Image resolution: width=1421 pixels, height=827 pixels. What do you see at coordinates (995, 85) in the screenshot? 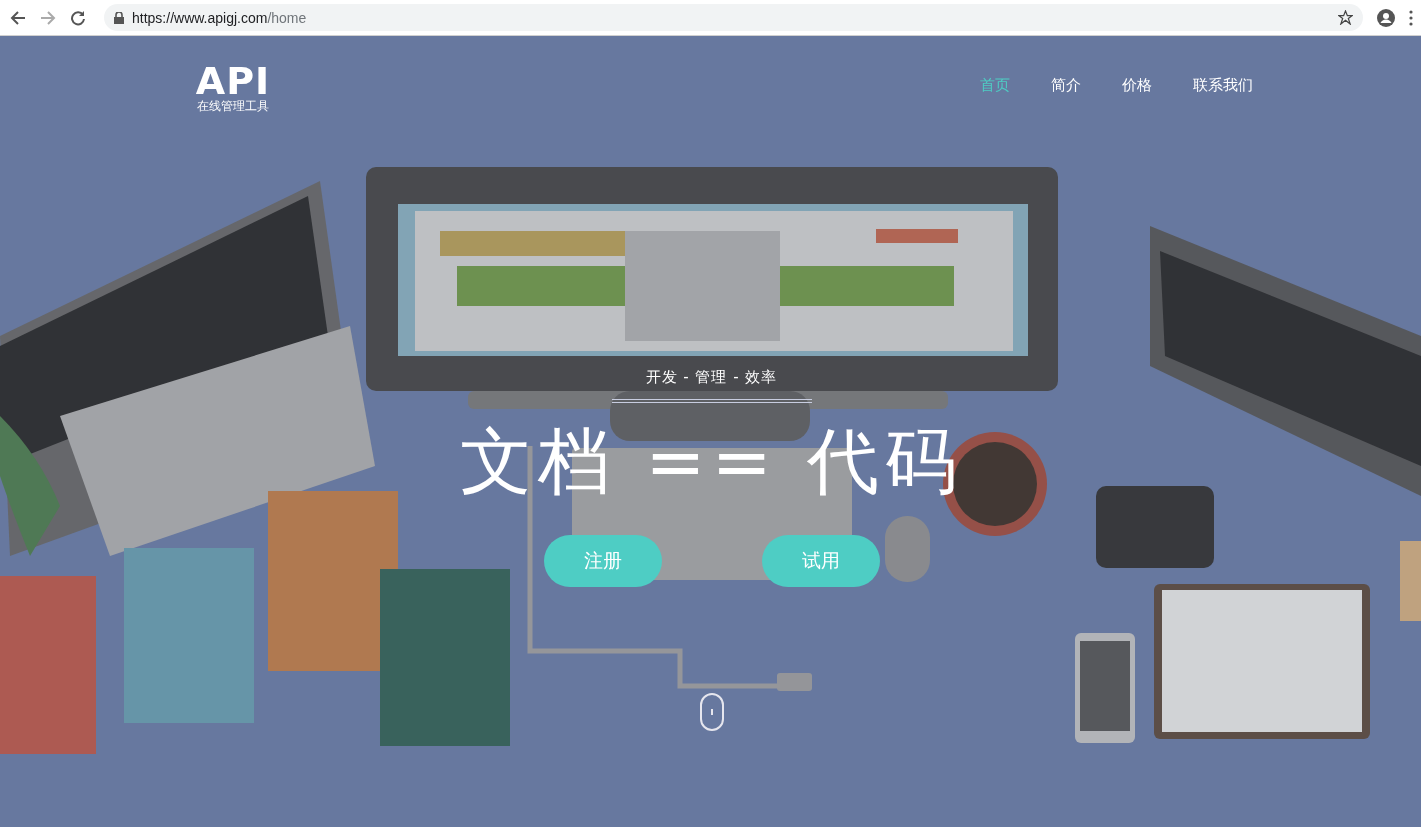
I see `nav-link: 首页` at bounding box center [995, 85].